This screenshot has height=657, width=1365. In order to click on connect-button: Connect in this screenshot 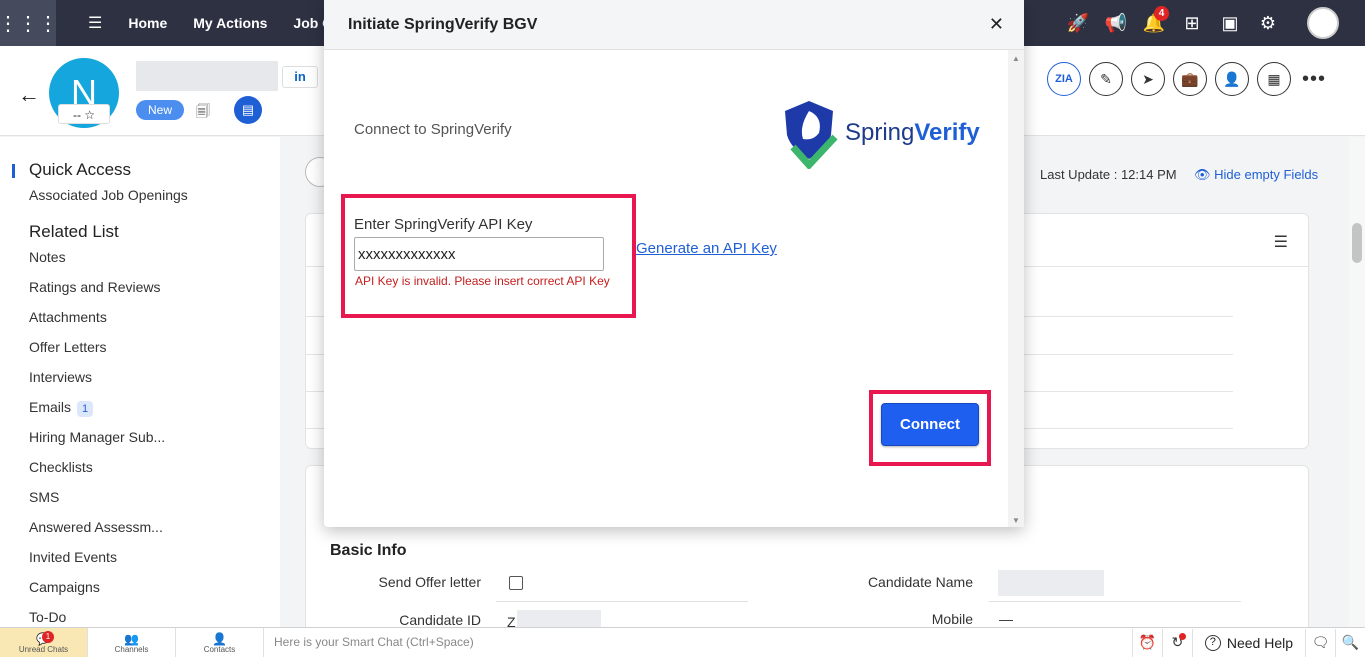, I will do `click(930, 424)`.